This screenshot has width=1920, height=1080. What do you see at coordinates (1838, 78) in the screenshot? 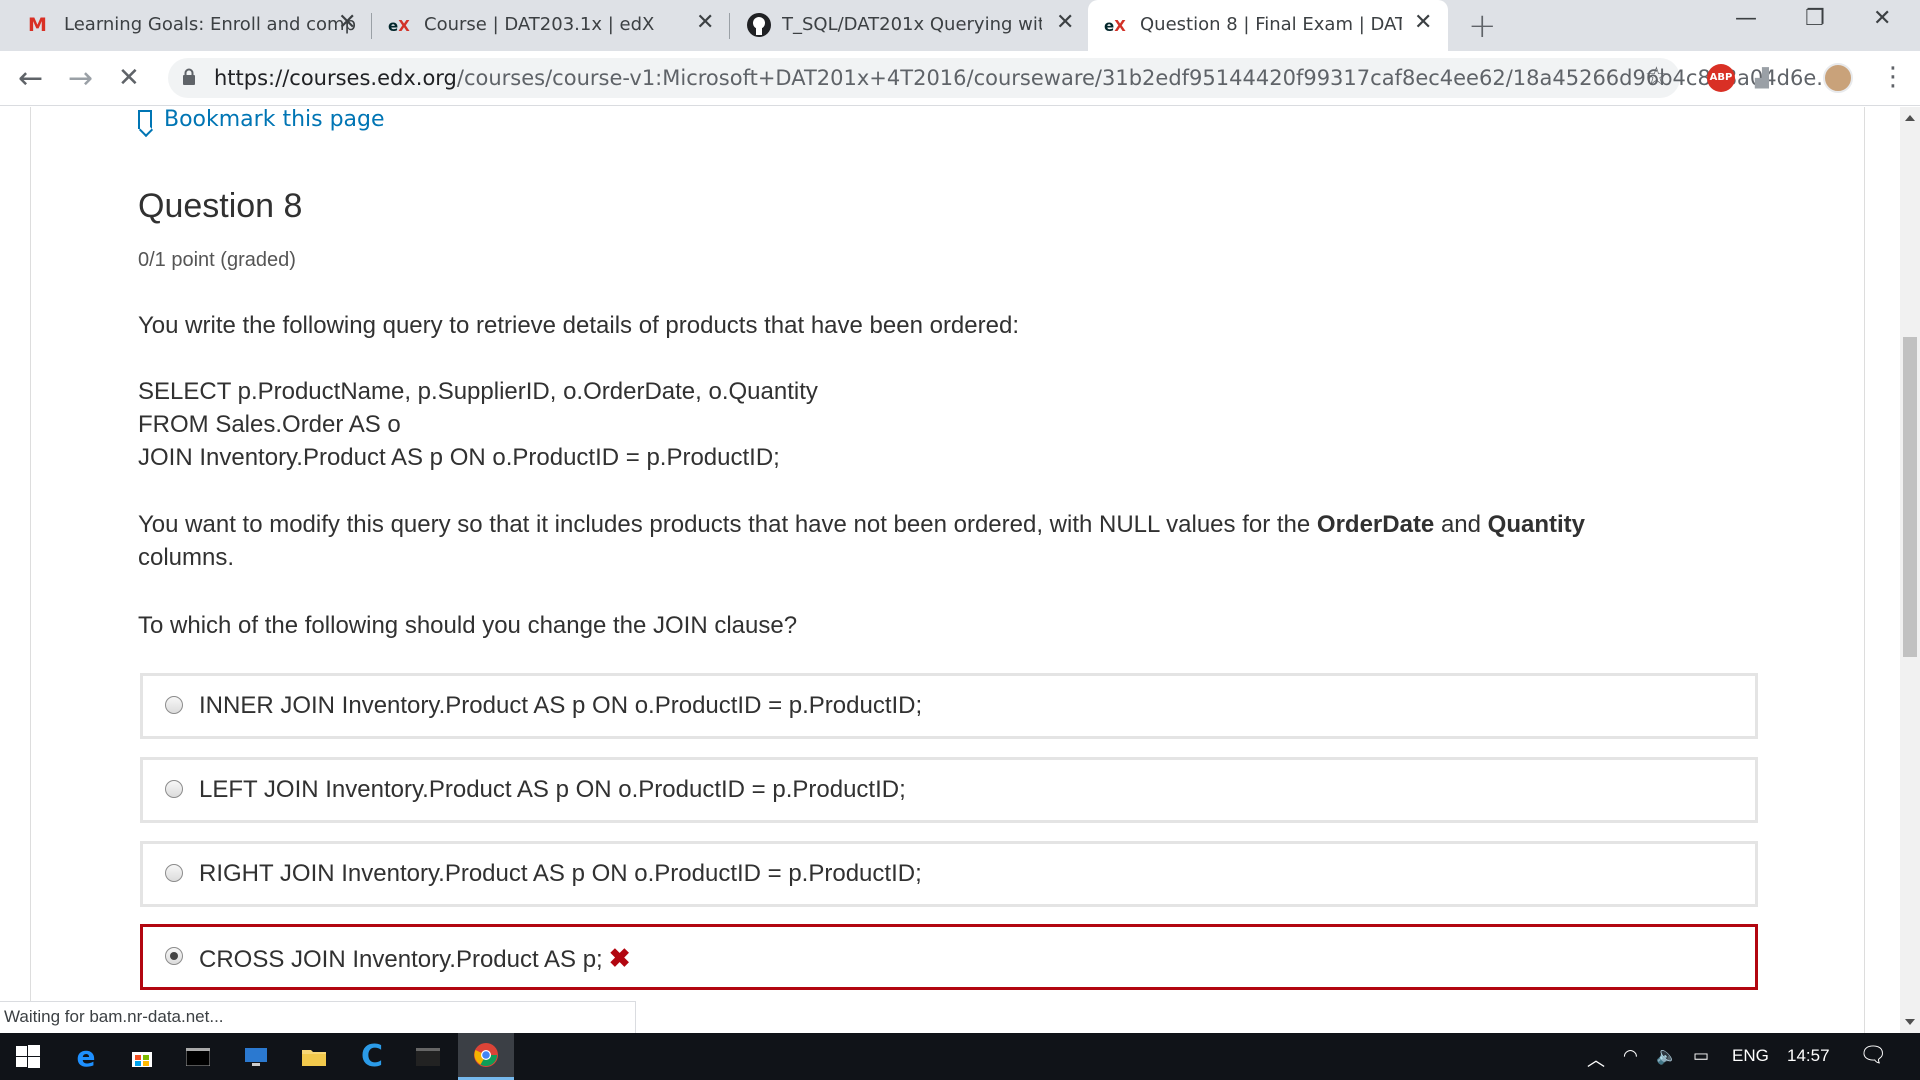
I see `profile-avatar` at bounding box center [1838, 78].